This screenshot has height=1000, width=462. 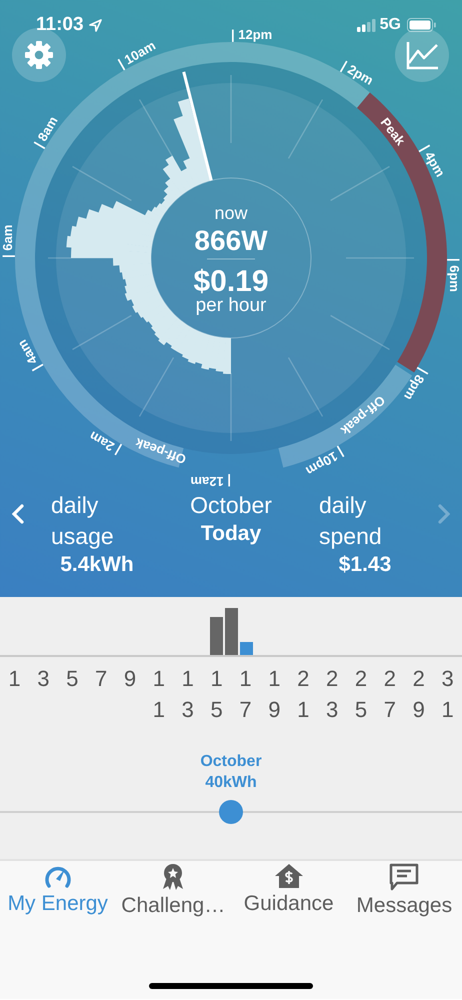 I want to click on day-axis-label: 29, so click(x=419, y=694).